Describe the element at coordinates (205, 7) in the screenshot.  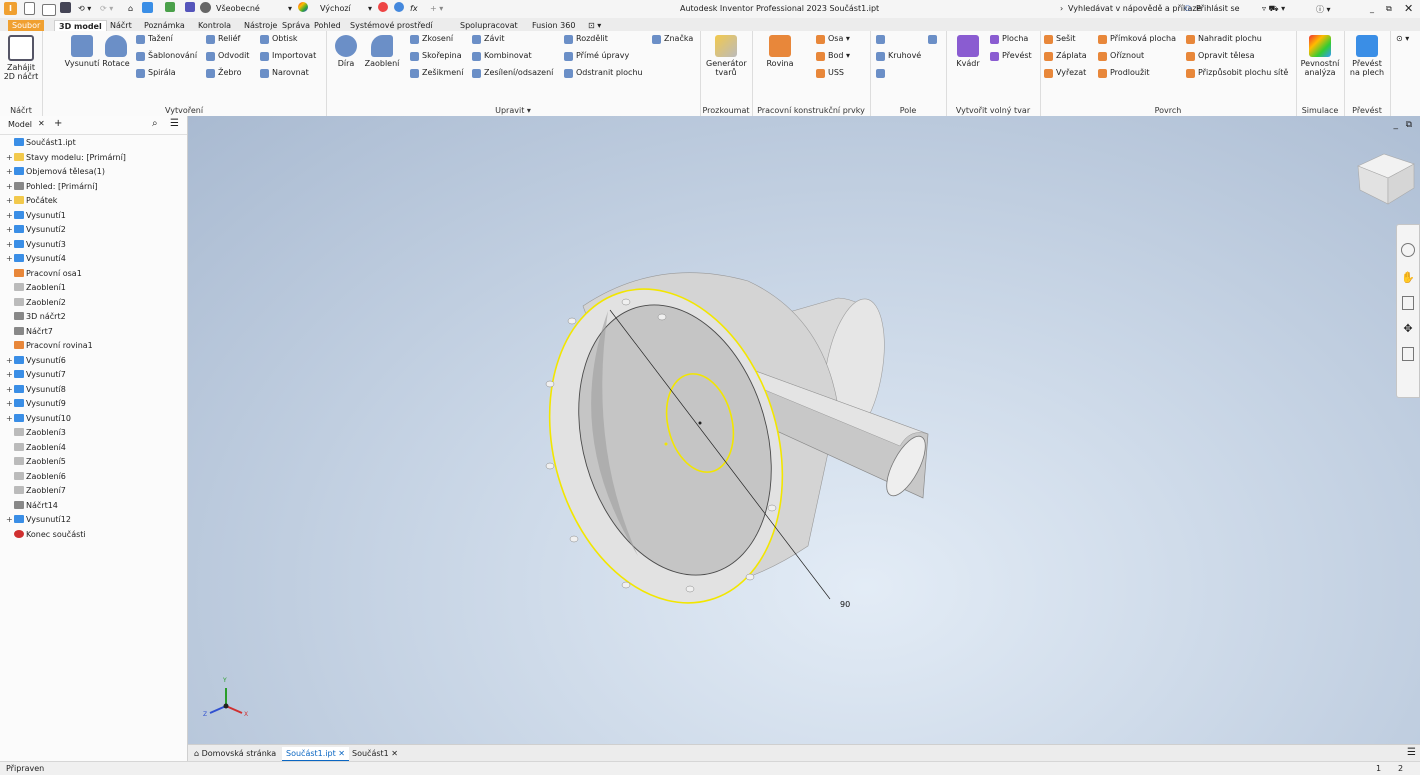
I see `material-icon` at that location.